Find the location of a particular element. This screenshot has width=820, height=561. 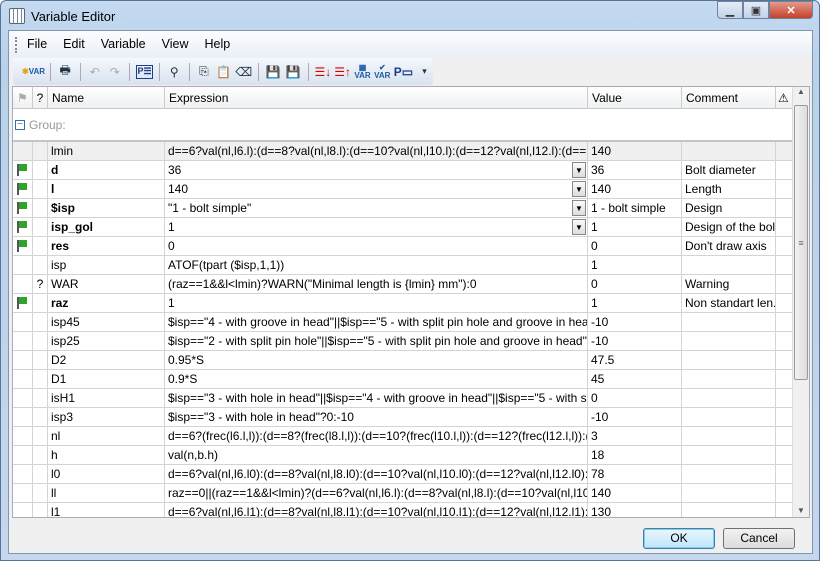

name-cell: nl is located at coordinates (106, 436).